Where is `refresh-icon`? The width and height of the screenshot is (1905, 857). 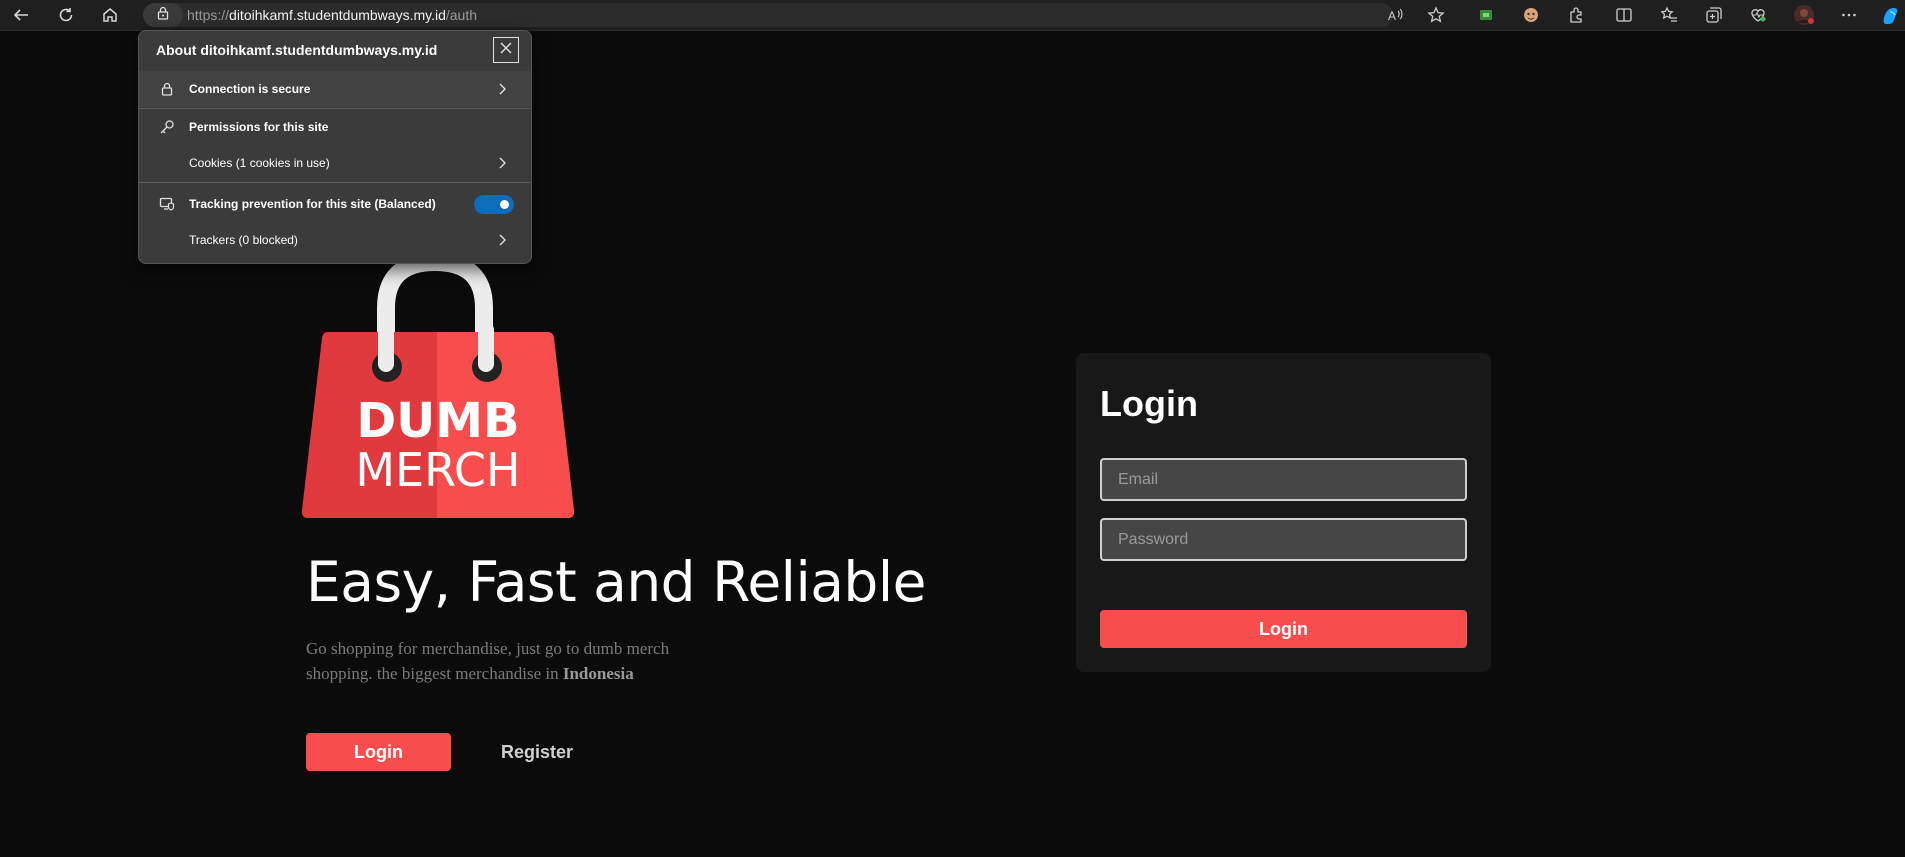 refresh-icon is located at coordinates (66, 15).